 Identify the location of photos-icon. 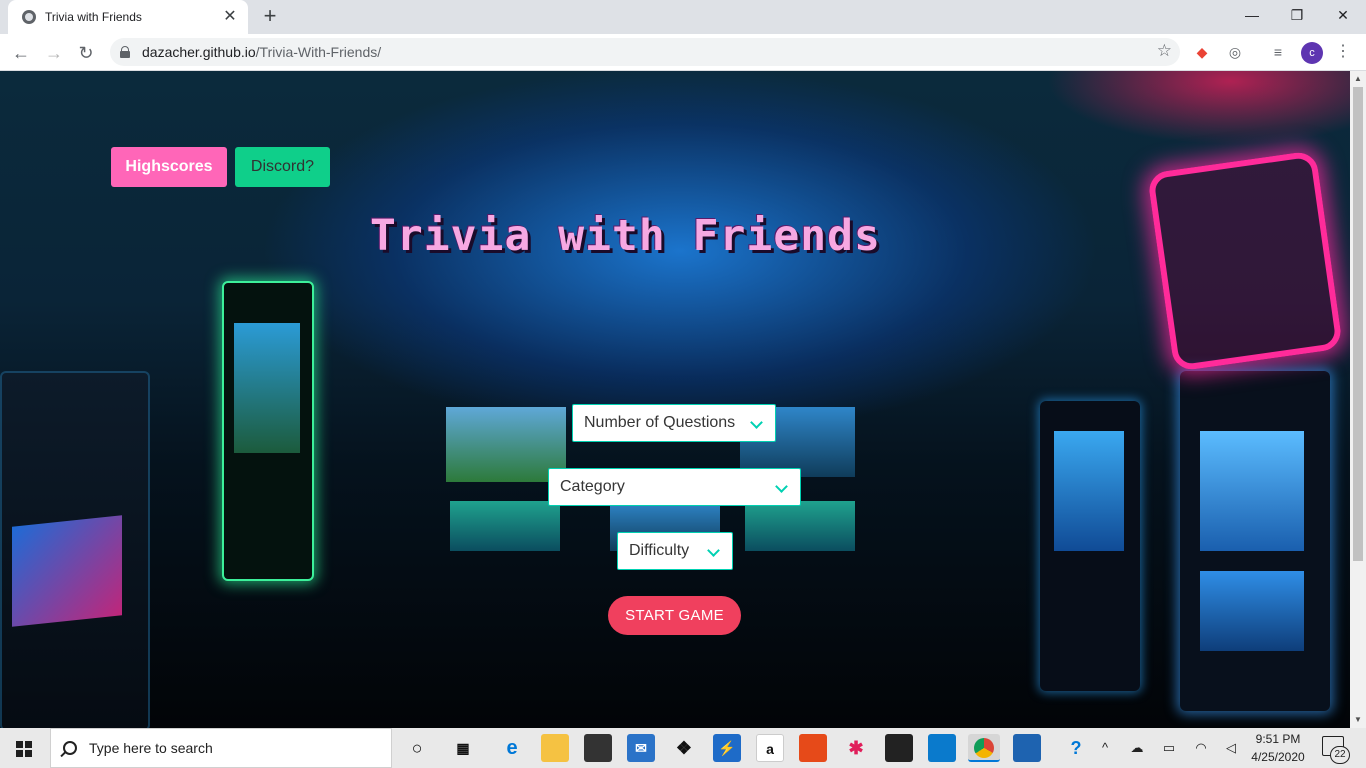
(1027, 748).